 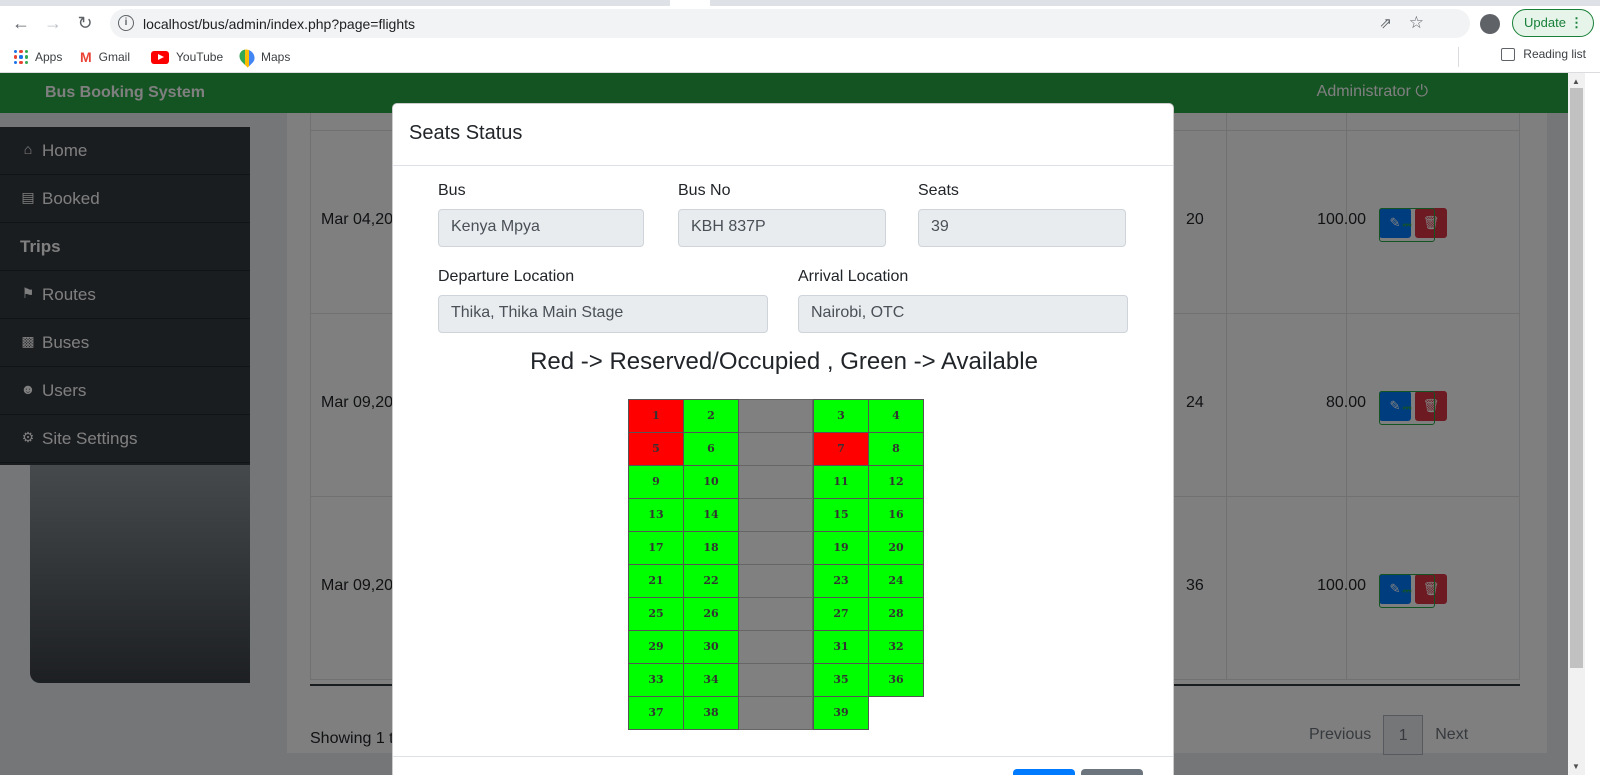 What do you see at coordinates (711, 713) in the screenshot?
I see `seat-38: 38` at bounding box center [711, 713].